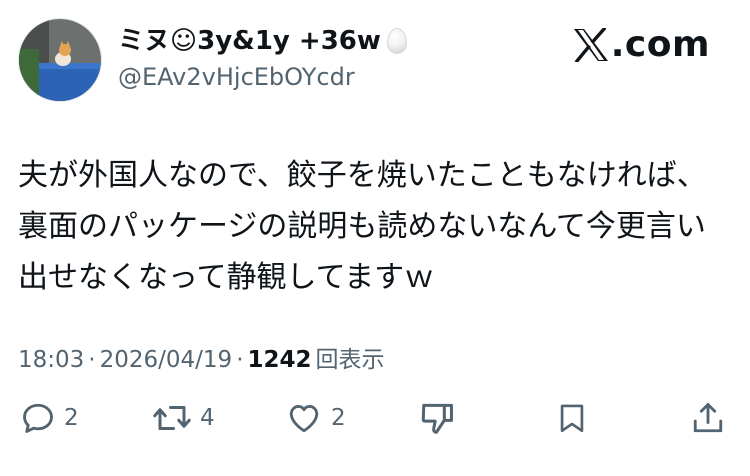  I want to click on display-name: ミヌ☺3y&1y +36w, so click(262, 41).